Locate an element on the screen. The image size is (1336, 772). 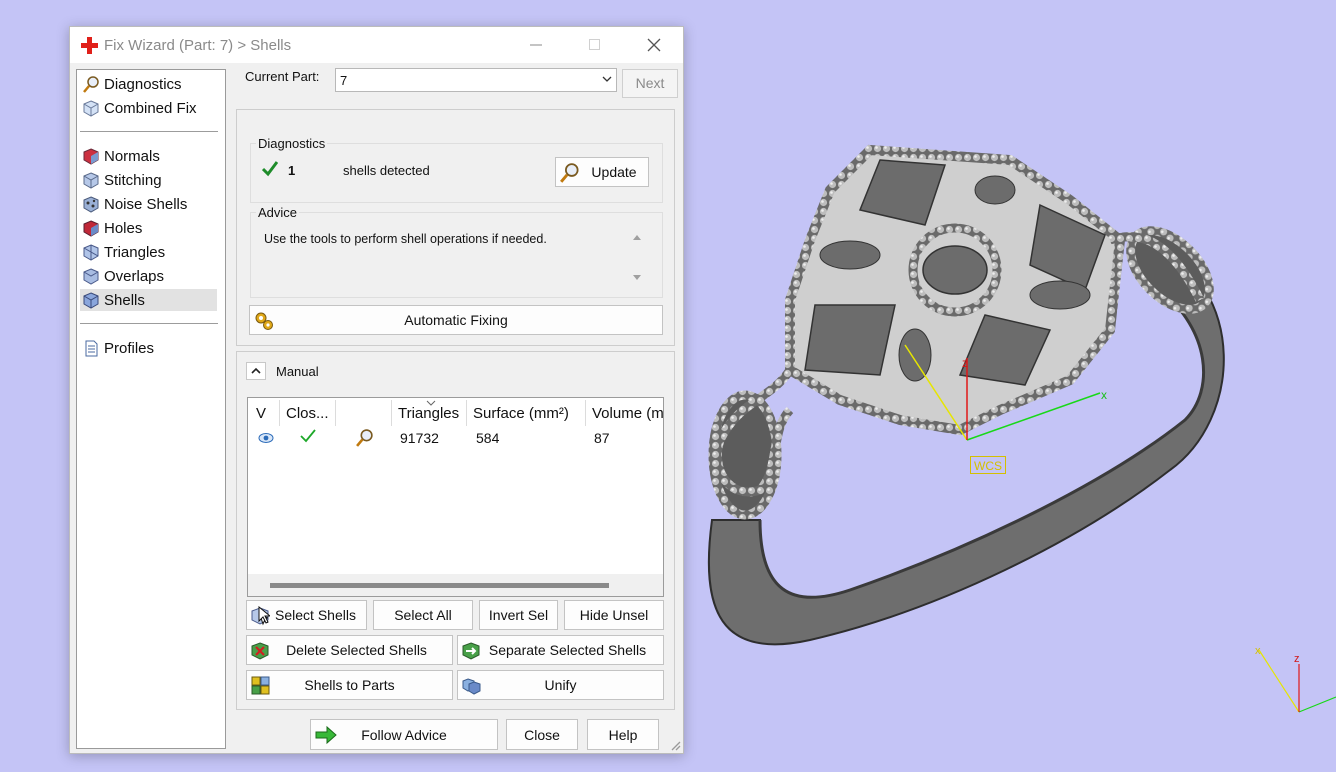
minimize-icon is located at coordinates (536, 45).